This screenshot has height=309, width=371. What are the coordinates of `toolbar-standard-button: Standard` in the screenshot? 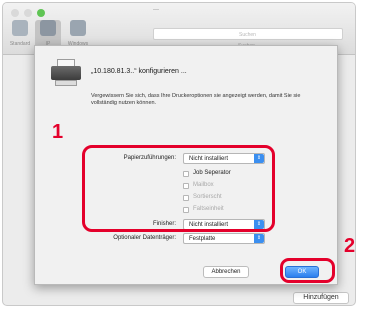 It's located at (20, 35).